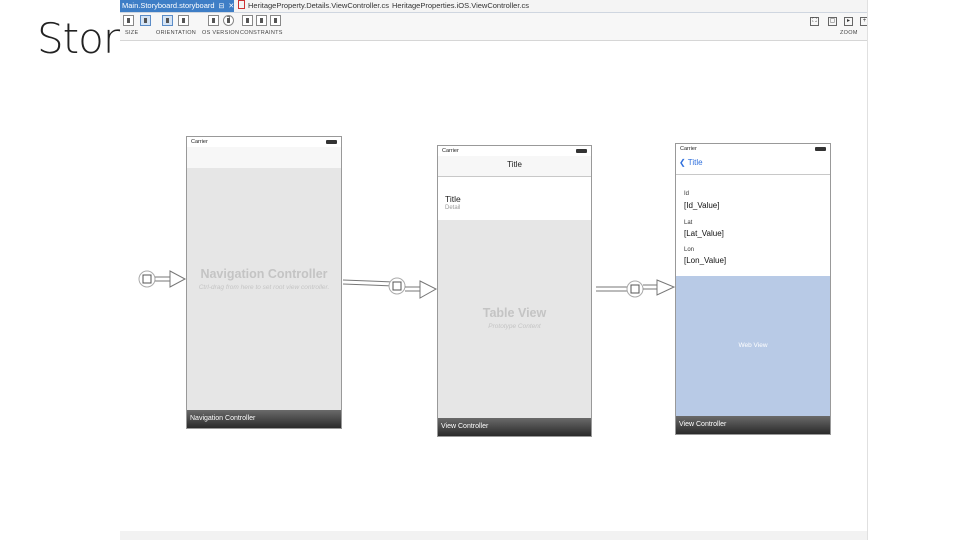 Image resolution: width=960 pixels, height=540 pixels. What do you see at coordinates (849, 33) in the screenshot?
I see `zoom-label: ZOOM` at bounding box center [849, 33].